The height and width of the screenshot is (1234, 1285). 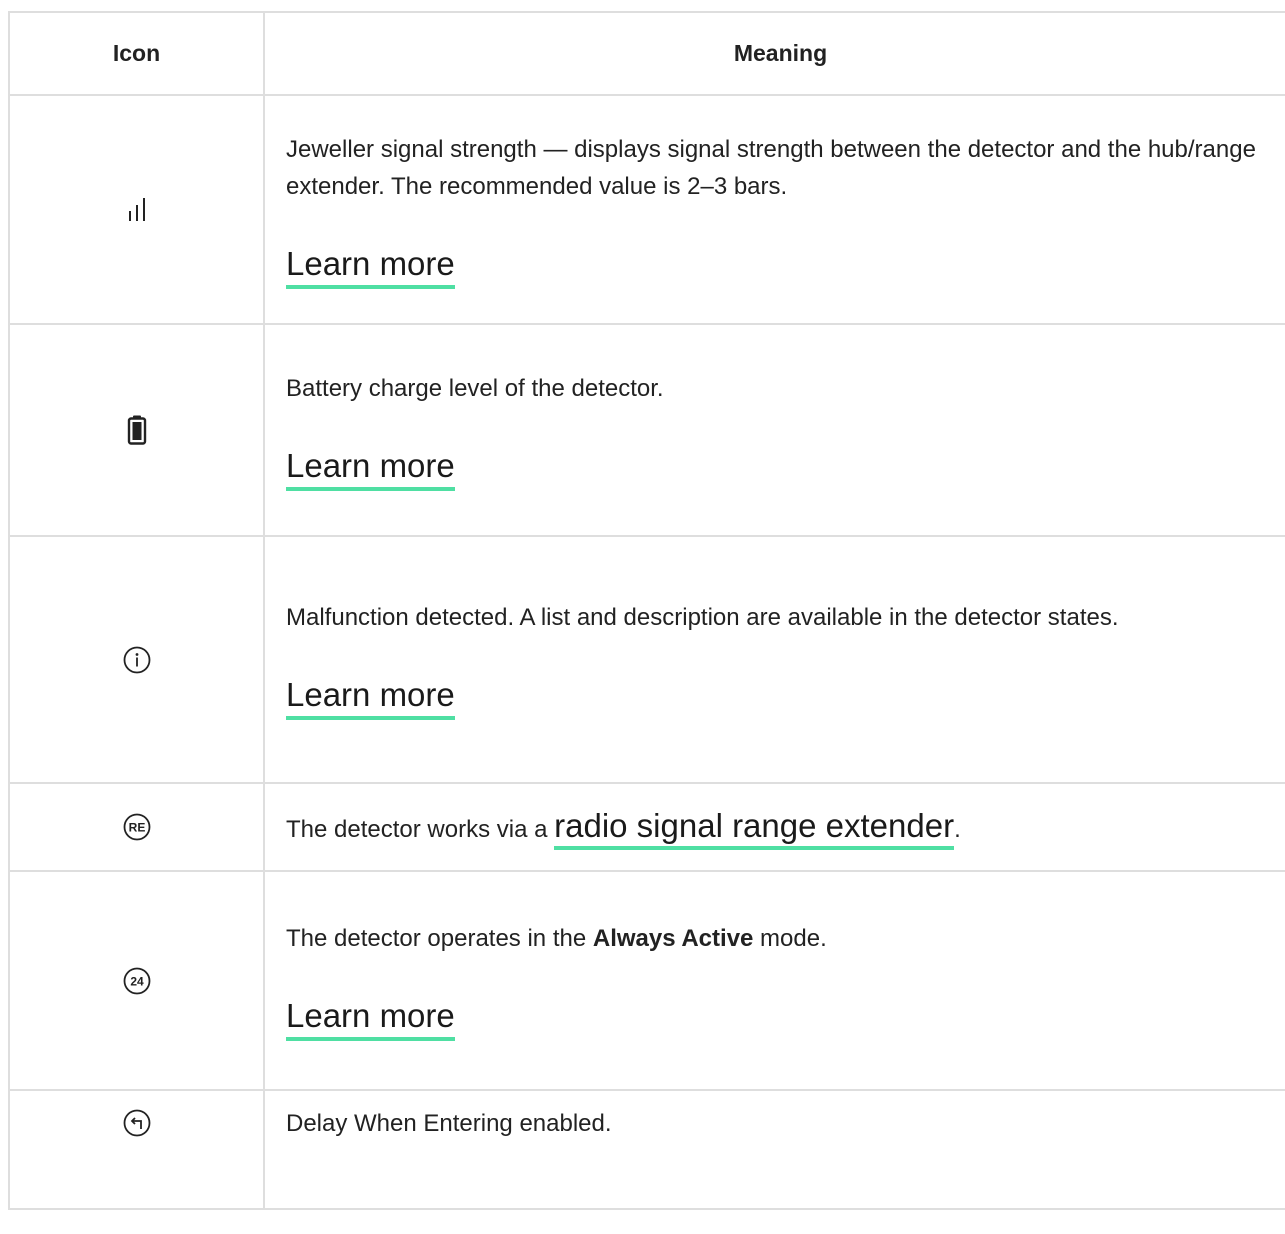 I want to click on row-description-text: The detector works via a, so click(x=420, y=829).